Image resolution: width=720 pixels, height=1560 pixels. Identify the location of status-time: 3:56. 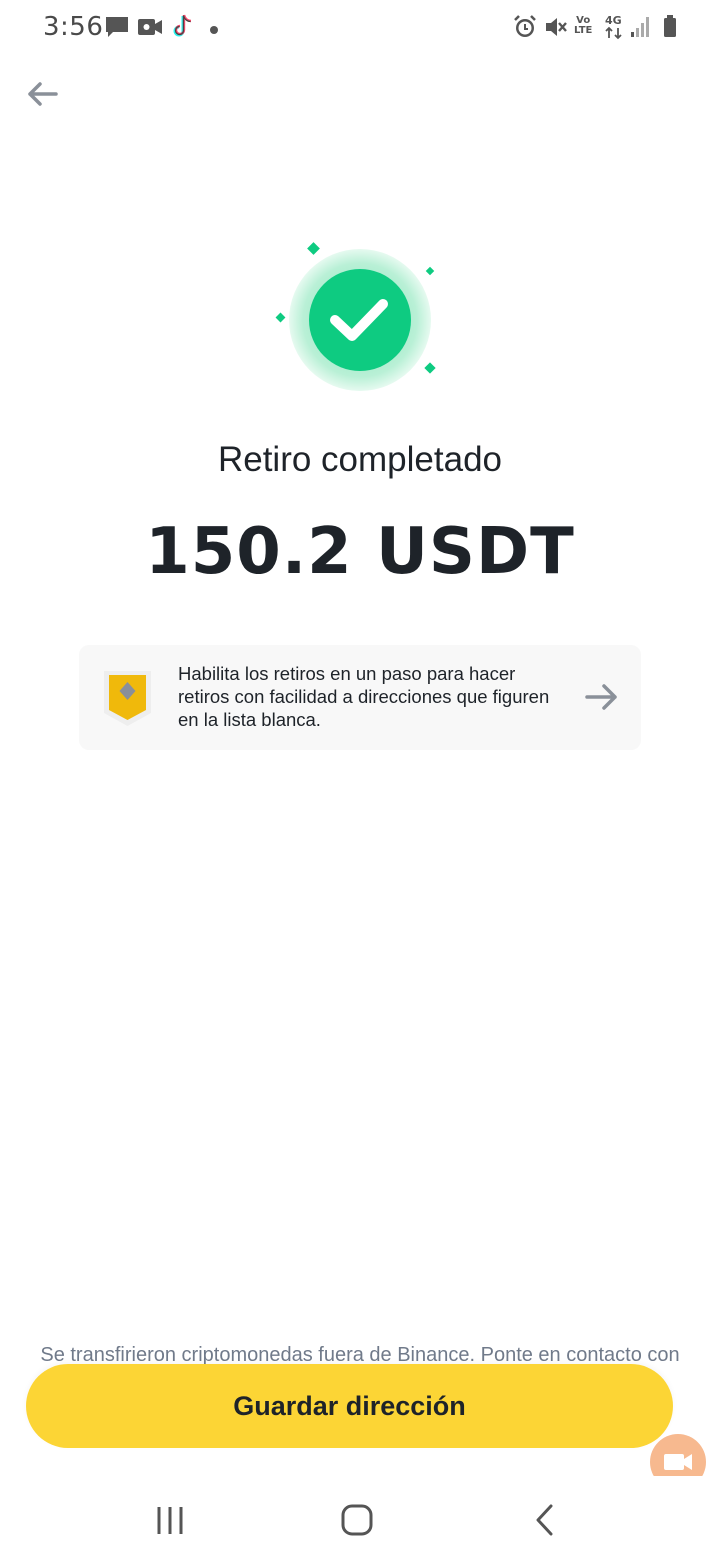
(73, 27).